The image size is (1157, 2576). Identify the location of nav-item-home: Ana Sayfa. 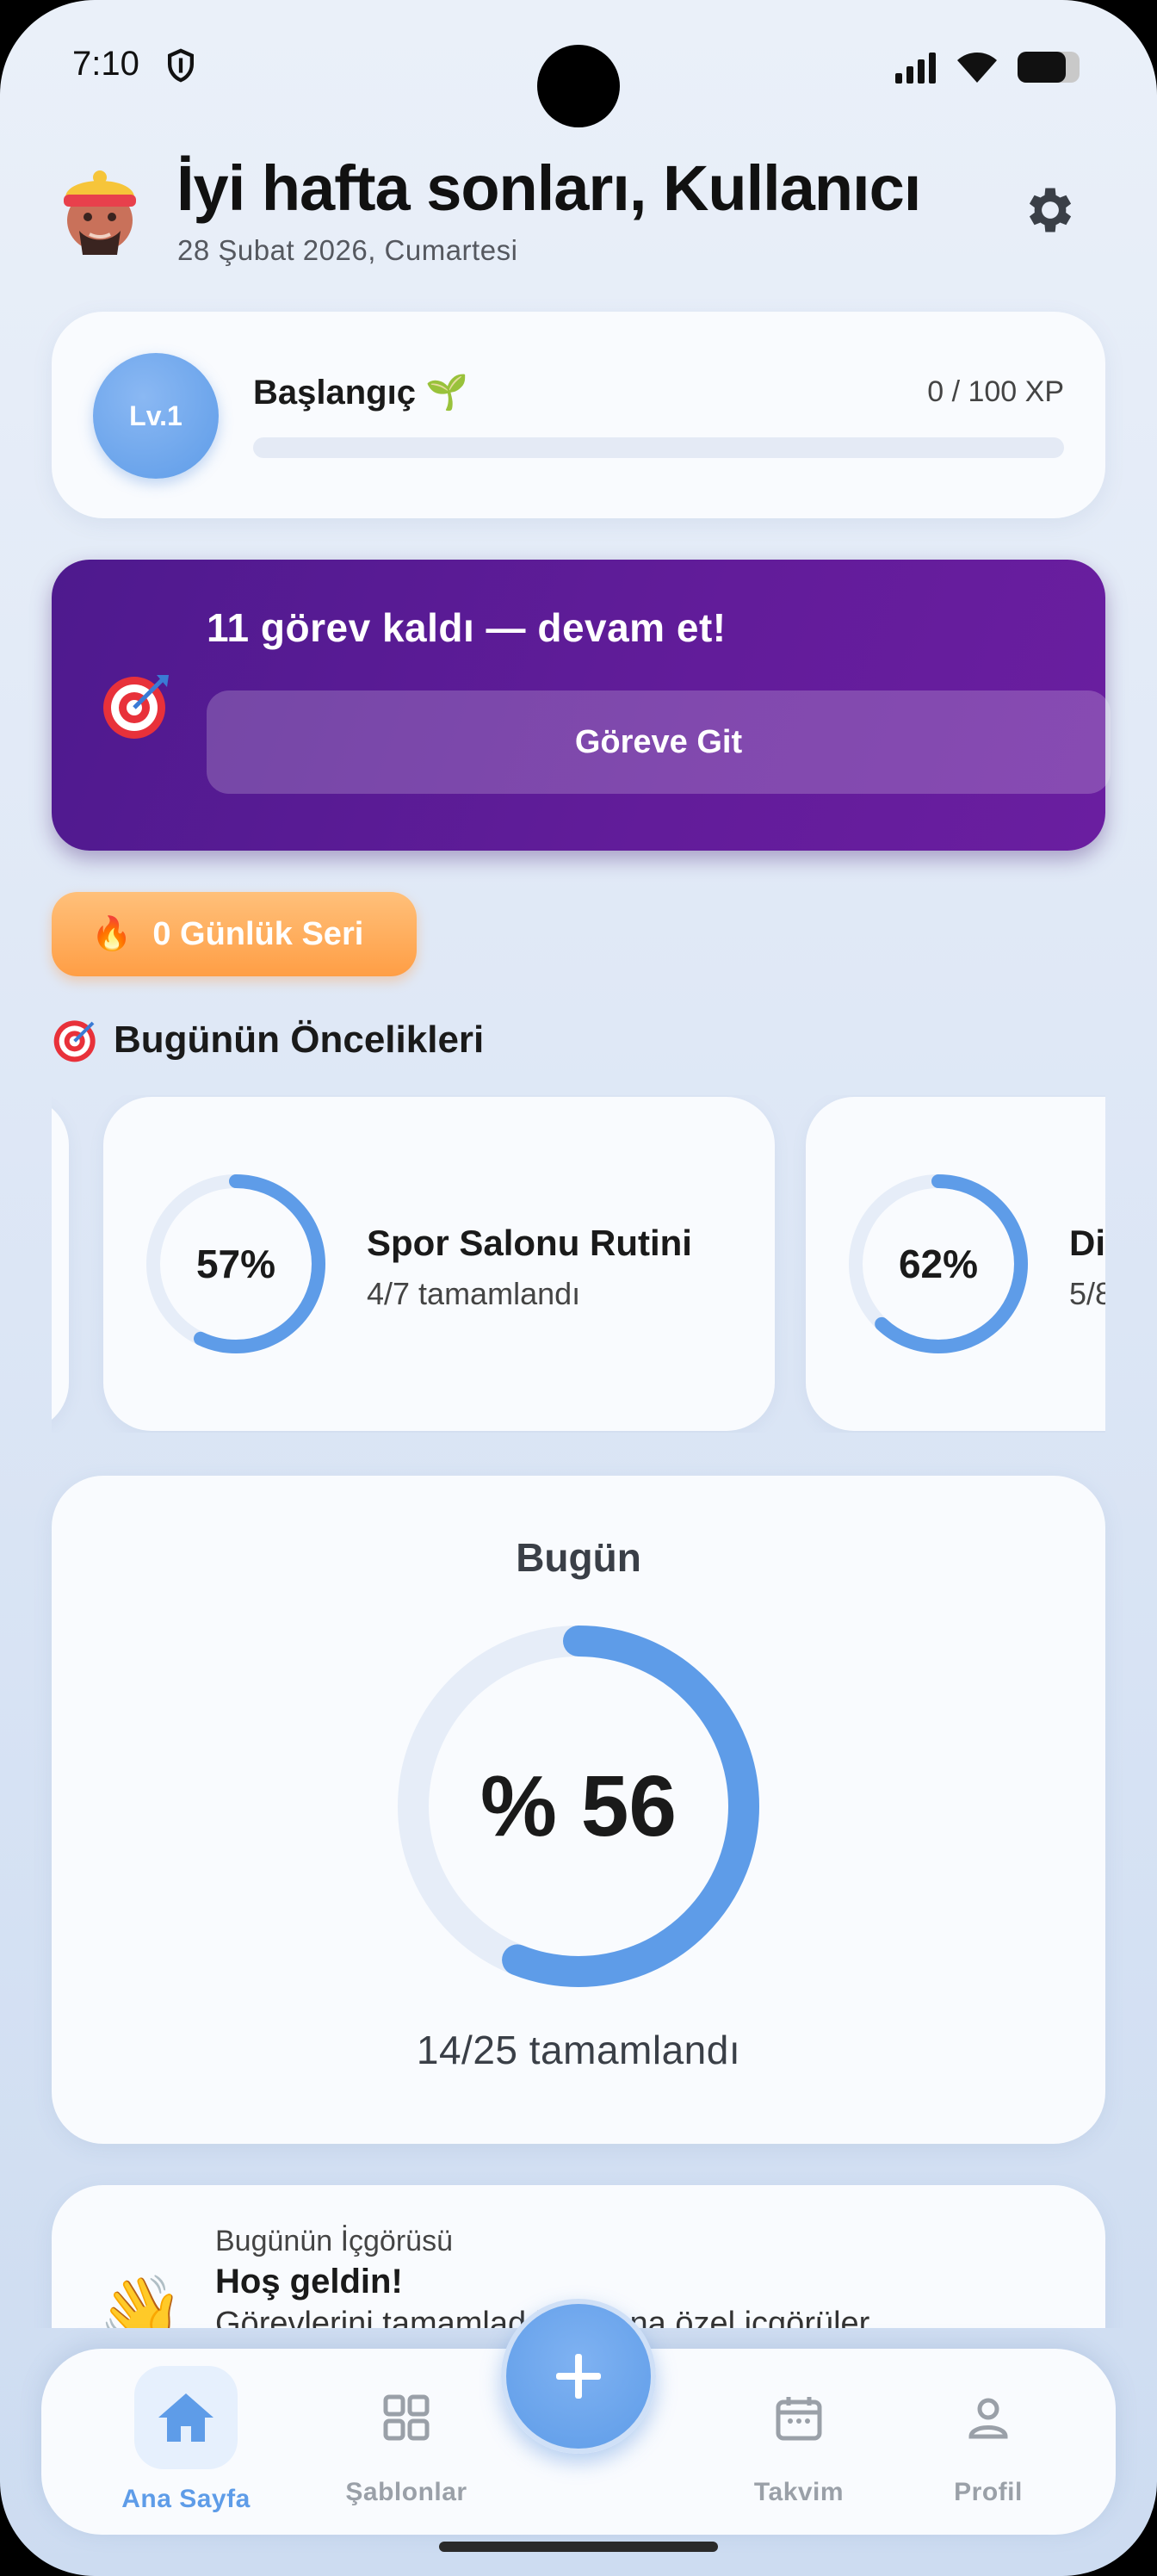
(186, 2442).